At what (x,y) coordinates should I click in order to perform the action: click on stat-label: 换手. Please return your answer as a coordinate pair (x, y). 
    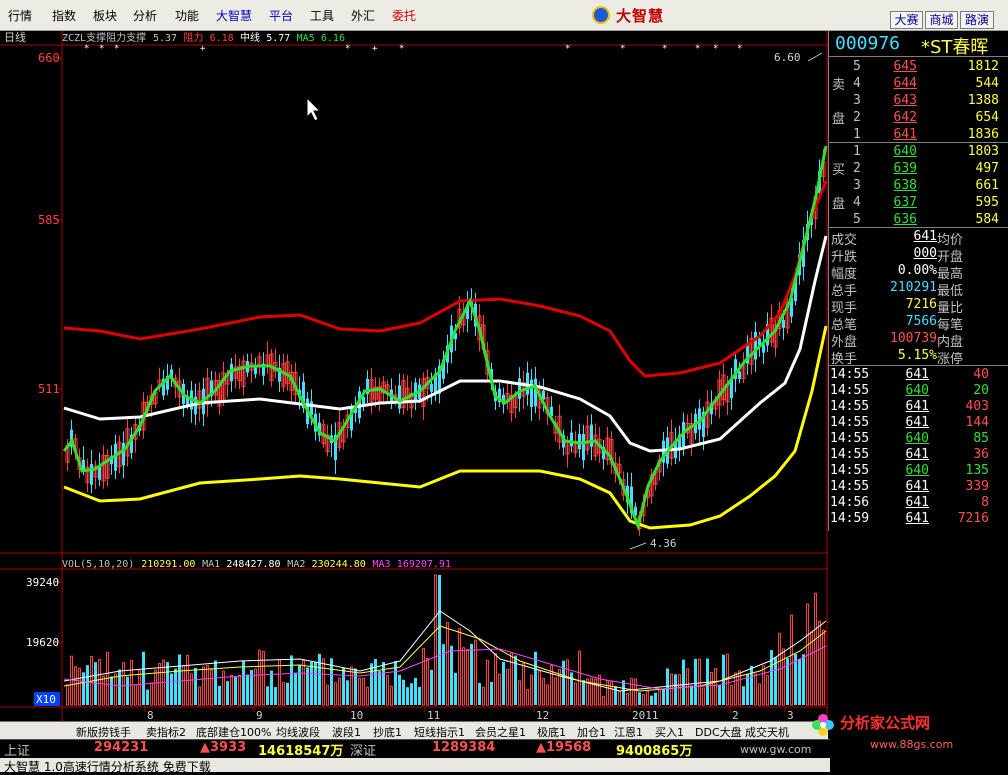
    Looking at the image, I should click on (844, 359).